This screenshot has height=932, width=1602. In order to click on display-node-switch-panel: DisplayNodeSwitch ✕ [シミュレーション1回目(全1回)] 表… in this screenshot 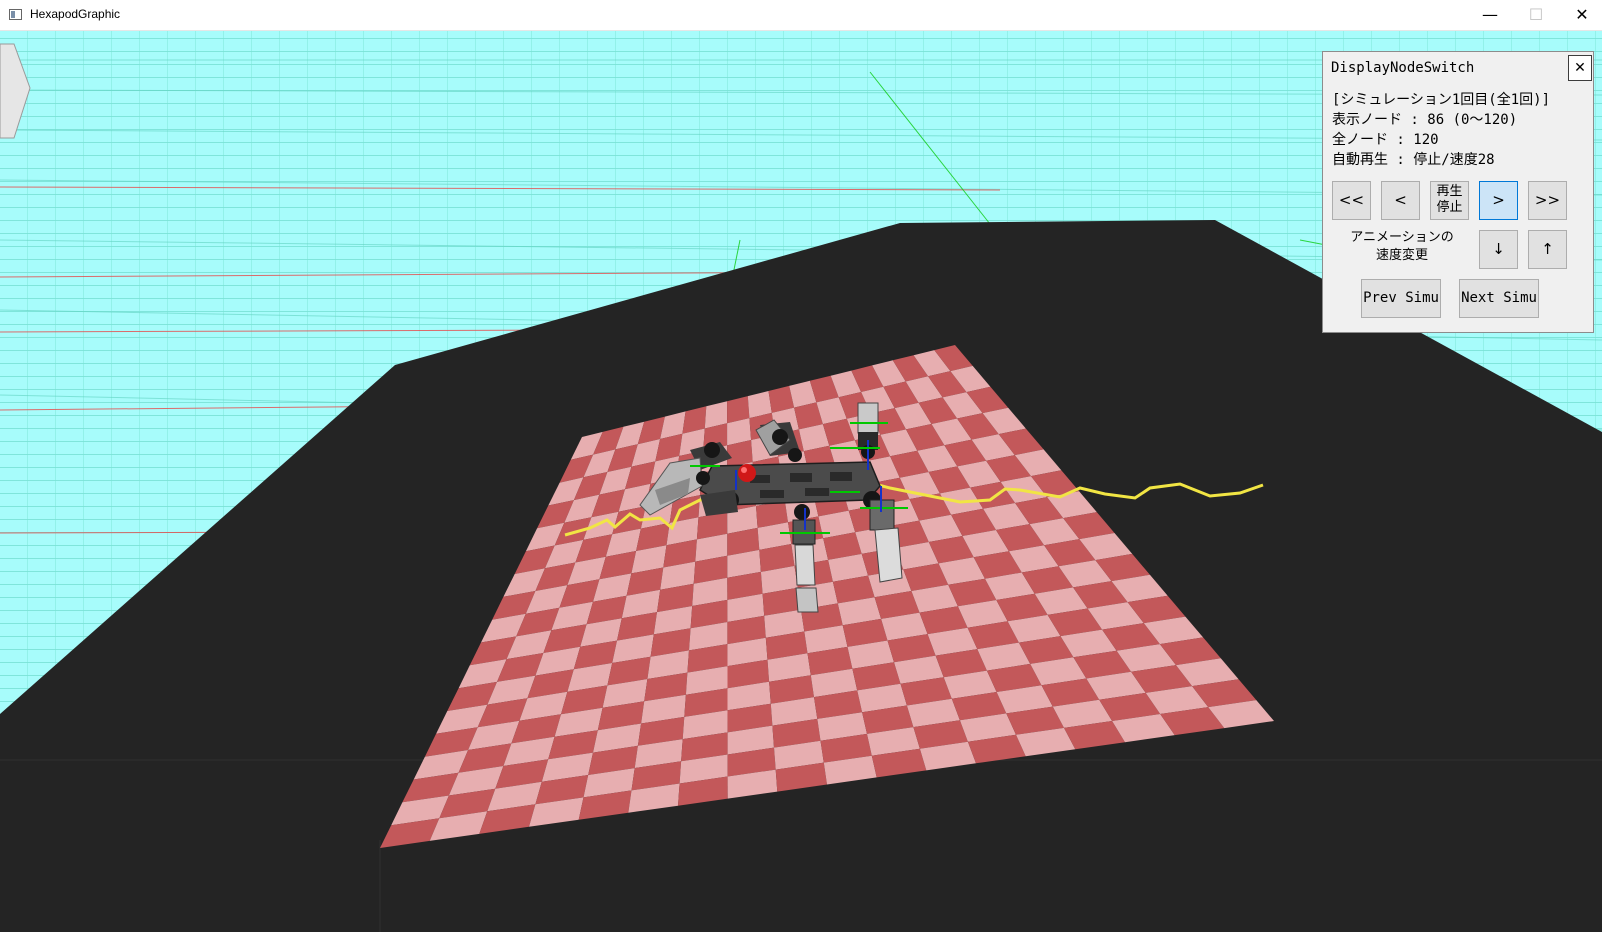, I will do `click(1458, 192)`.